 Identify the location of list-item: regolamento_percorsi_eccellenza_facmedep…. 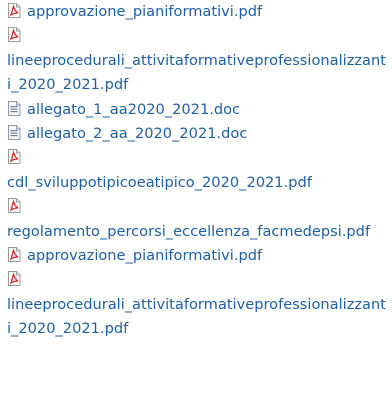
(197, 219).